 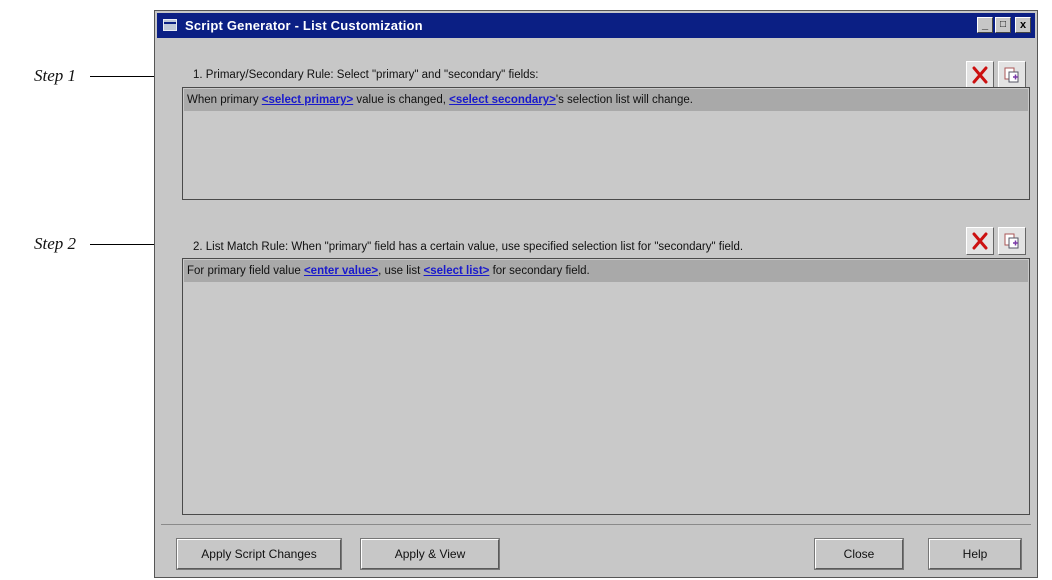 What do you see at coordinates (401, 100) in the screenshot?
I see `rule1-text-mid: value is changed,` at bounding box center [401, 100].